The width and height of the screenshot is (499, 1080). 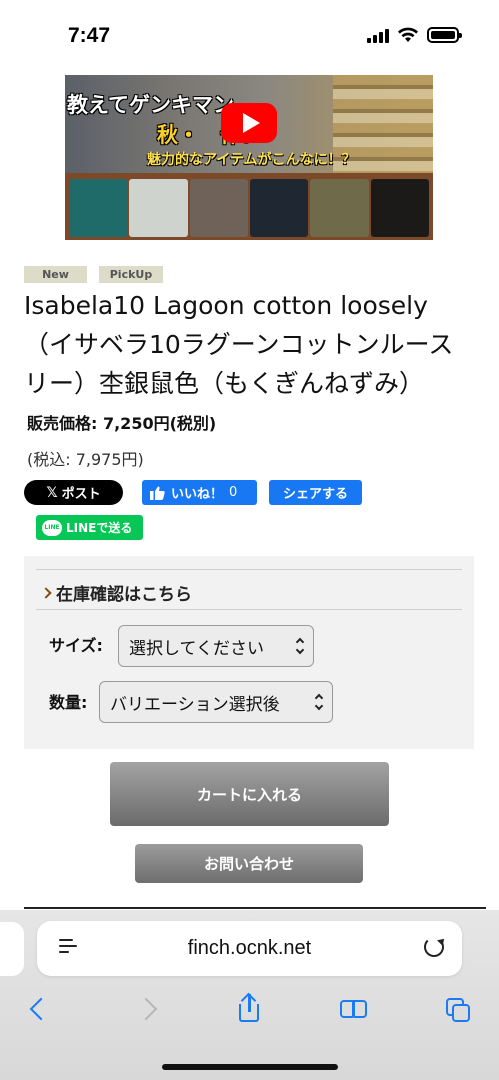 What do you see at coordinates (444, 35) in the screenshot?
I see `battery-icon` at bounding box center [444, 35].